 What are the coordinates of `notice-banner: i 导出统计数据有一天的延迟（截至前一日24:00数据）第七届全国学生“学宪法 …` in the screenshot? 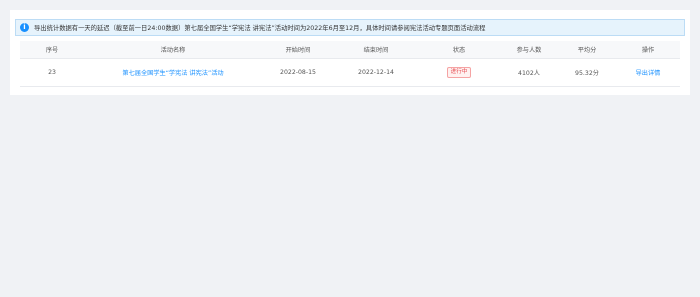 It's located at (350, 27).